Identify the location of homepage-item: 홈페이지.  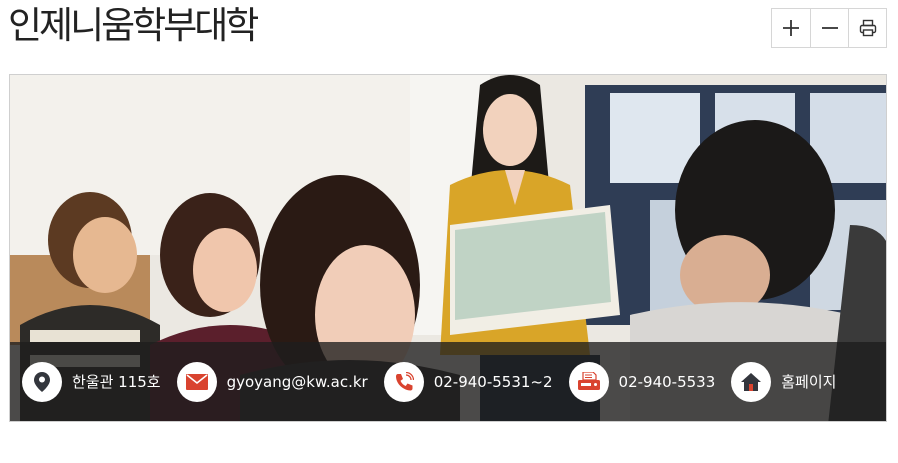
(783, 381).